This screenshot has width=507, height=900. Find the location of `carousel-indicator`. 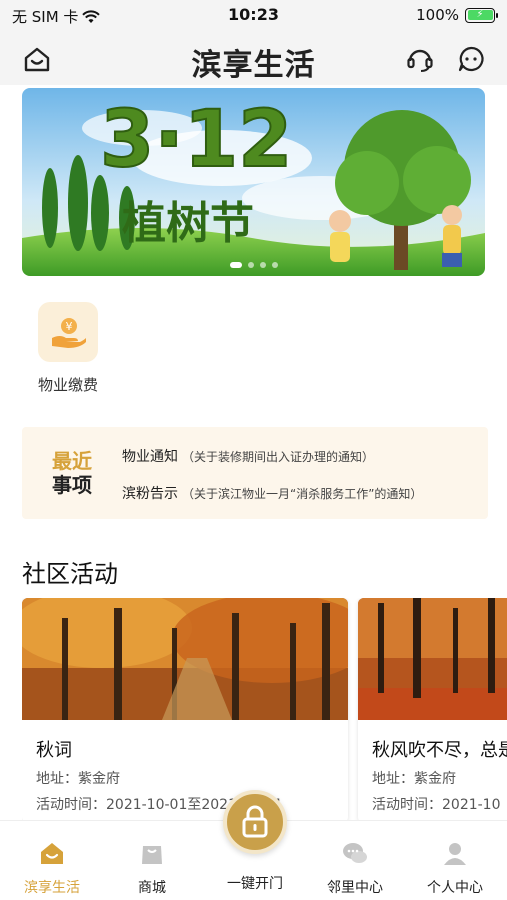

carousel-indicator is located at coordinates (253, 265).